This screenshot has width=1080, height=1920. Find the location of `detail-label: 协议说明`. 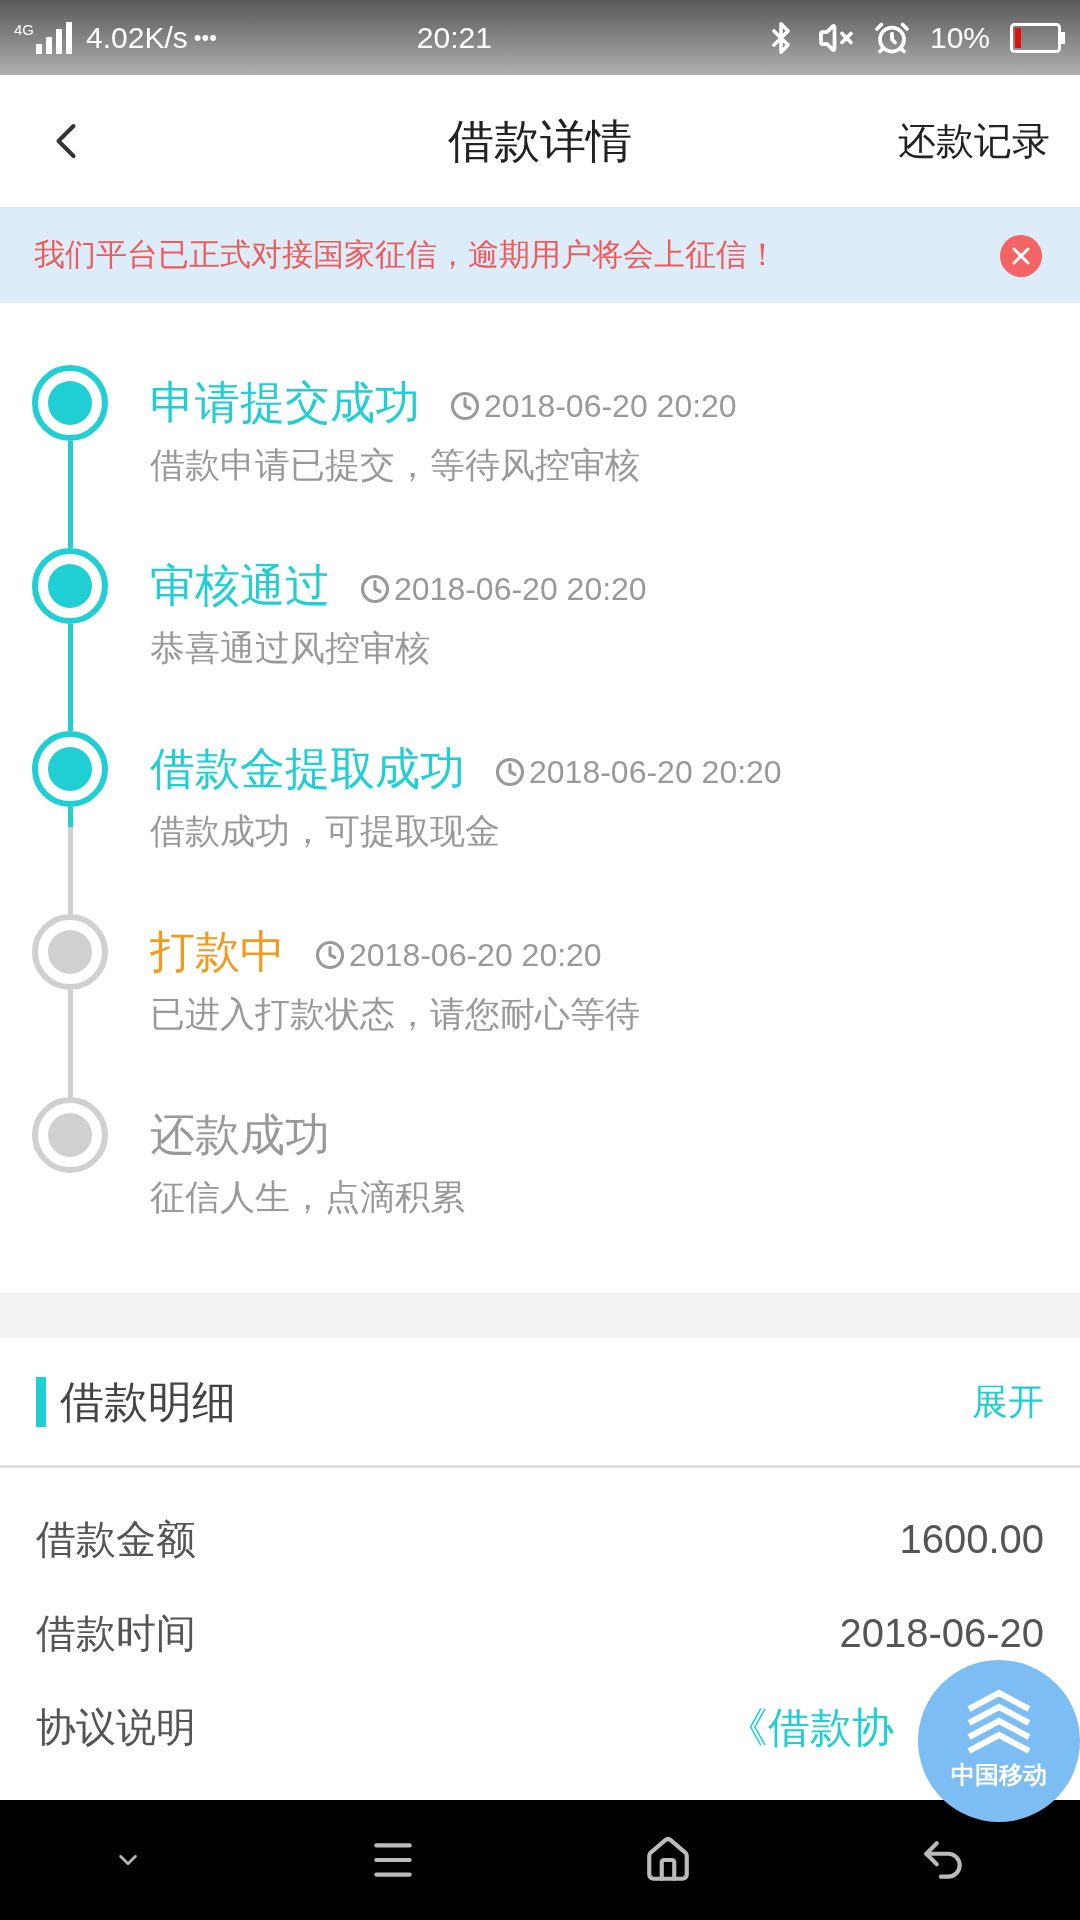

detail-label: 协议说明 is located at coordinates (116, 1727).